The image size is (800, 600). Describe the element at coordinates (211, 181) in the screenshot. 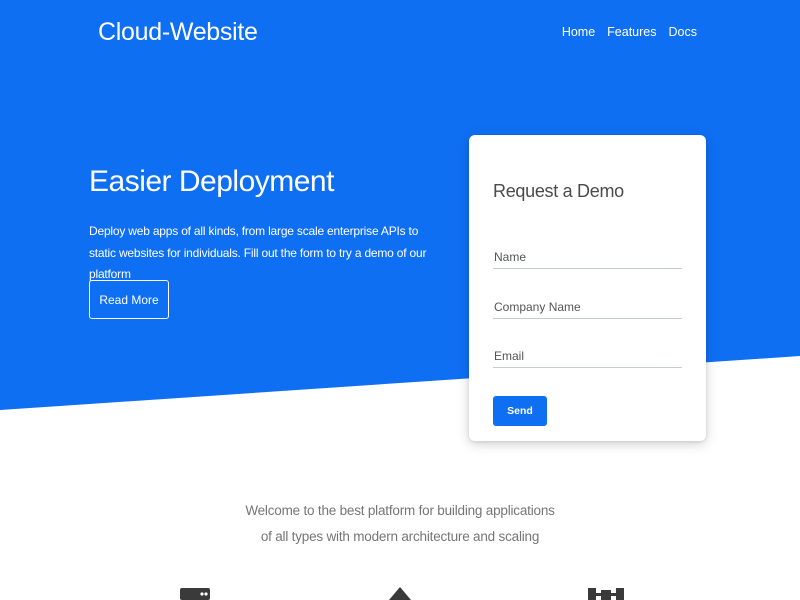

I see `hero-title: Easier Deployment` at that location.